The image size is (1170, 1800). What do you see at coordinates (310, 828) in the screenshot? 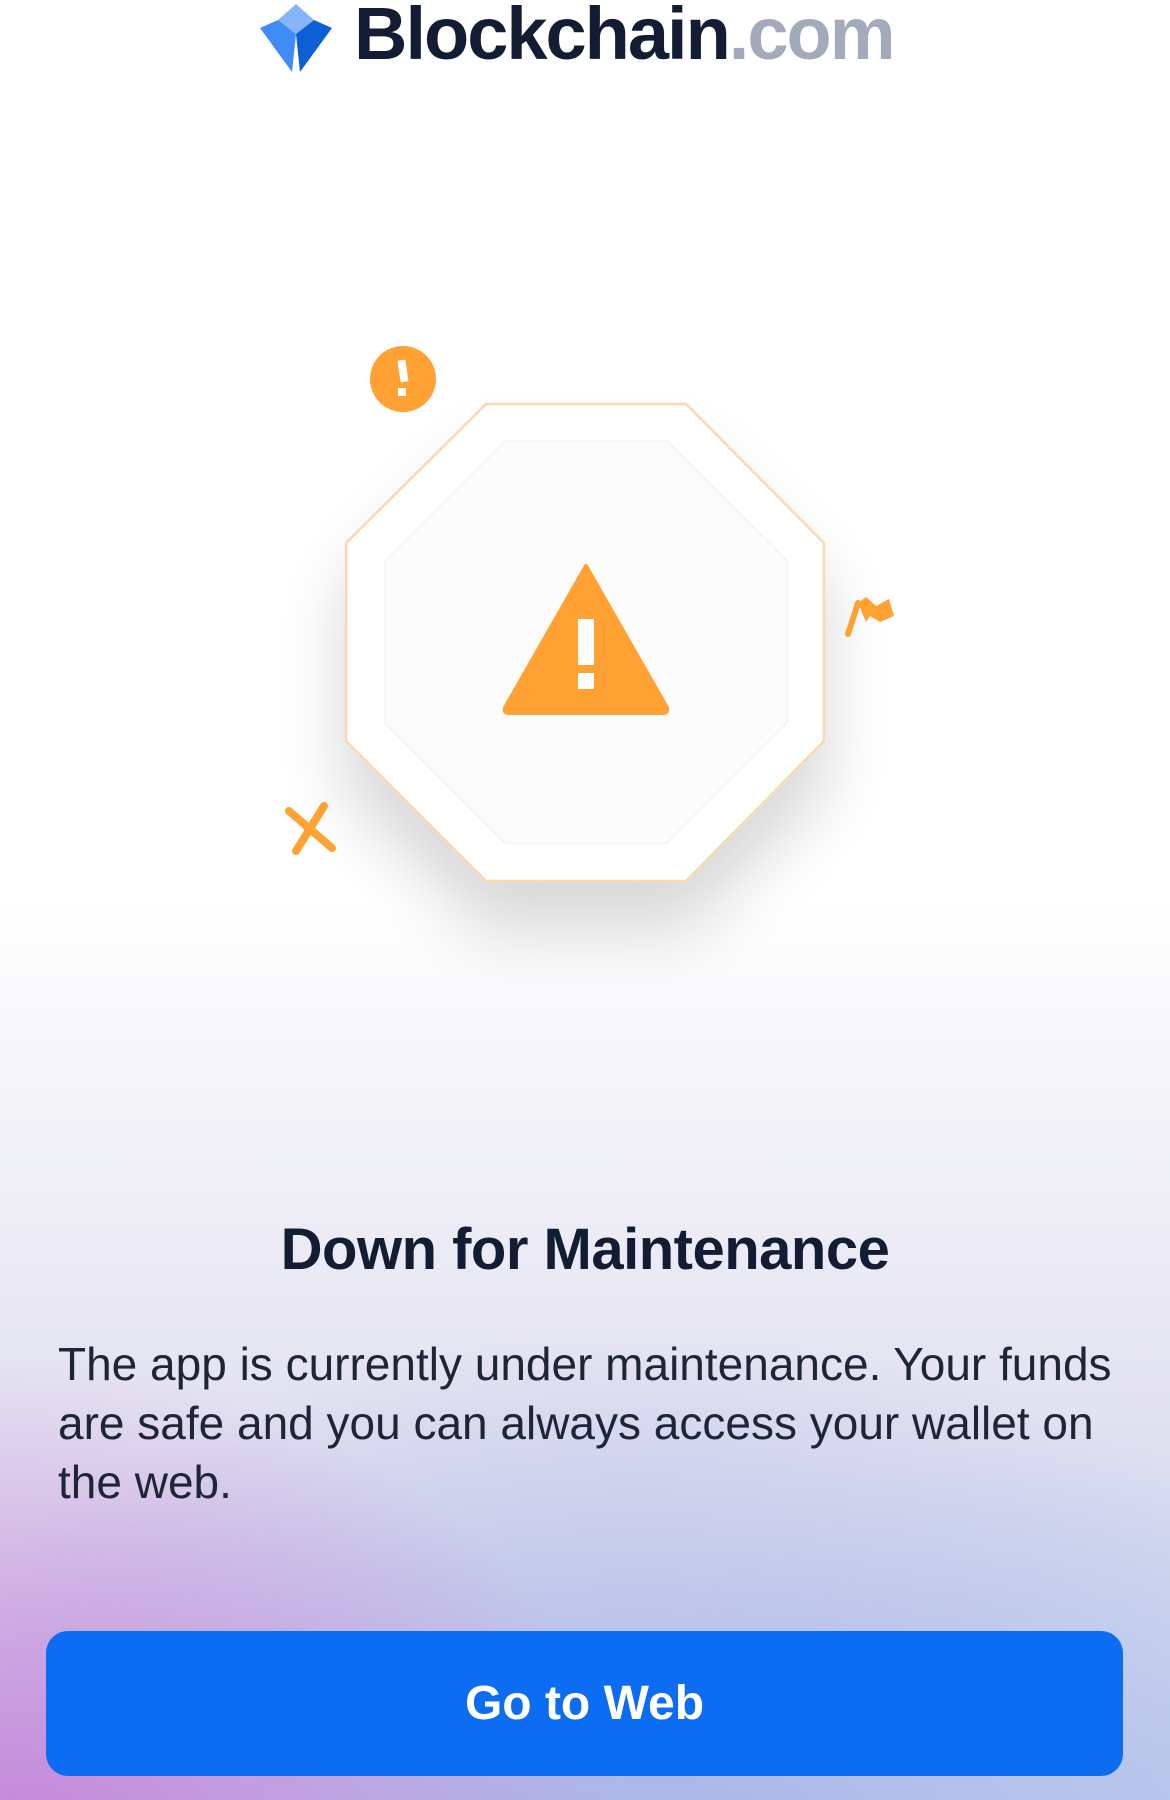
I see `x-mark-icon` at bounding box center [310, 828].